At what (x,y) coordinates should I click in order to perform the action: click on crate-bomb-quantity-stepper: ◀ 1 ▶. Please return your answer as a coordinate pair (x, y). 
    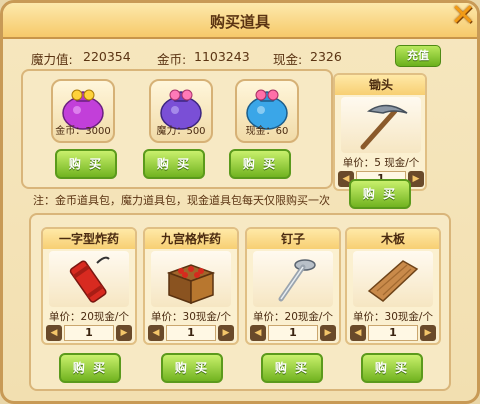
    Looking at the image, I should click on (191, 333).